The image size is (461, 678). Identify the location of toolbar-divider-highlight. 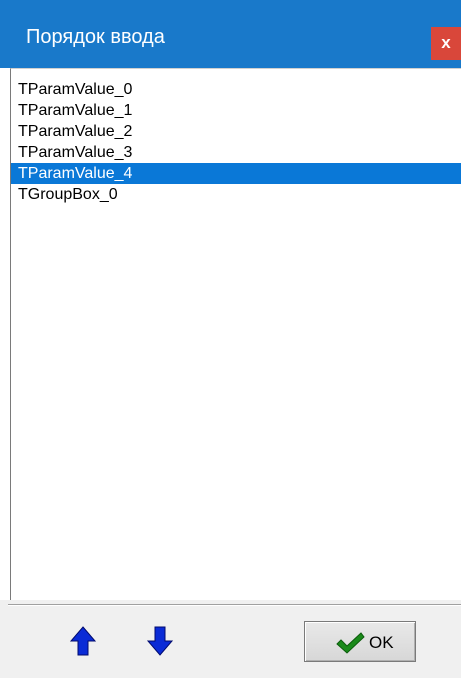
(234, 605).